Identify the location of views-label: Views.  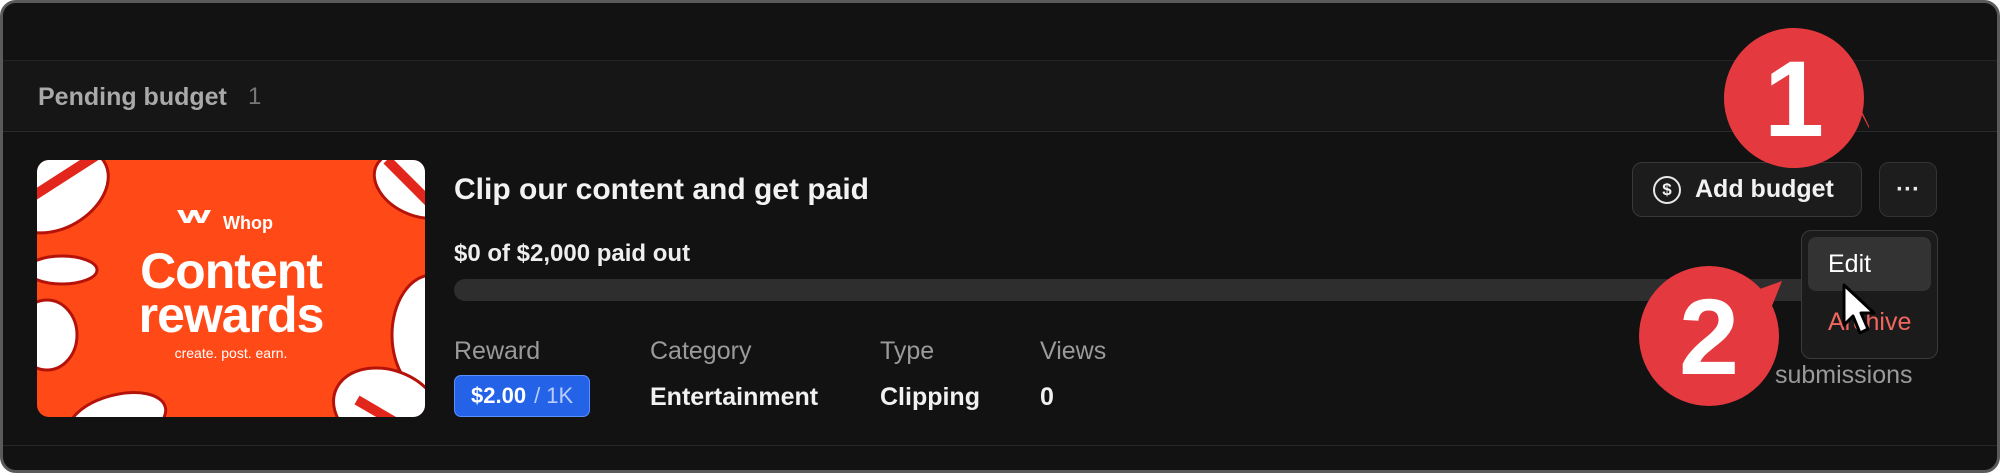
(1073, 351).